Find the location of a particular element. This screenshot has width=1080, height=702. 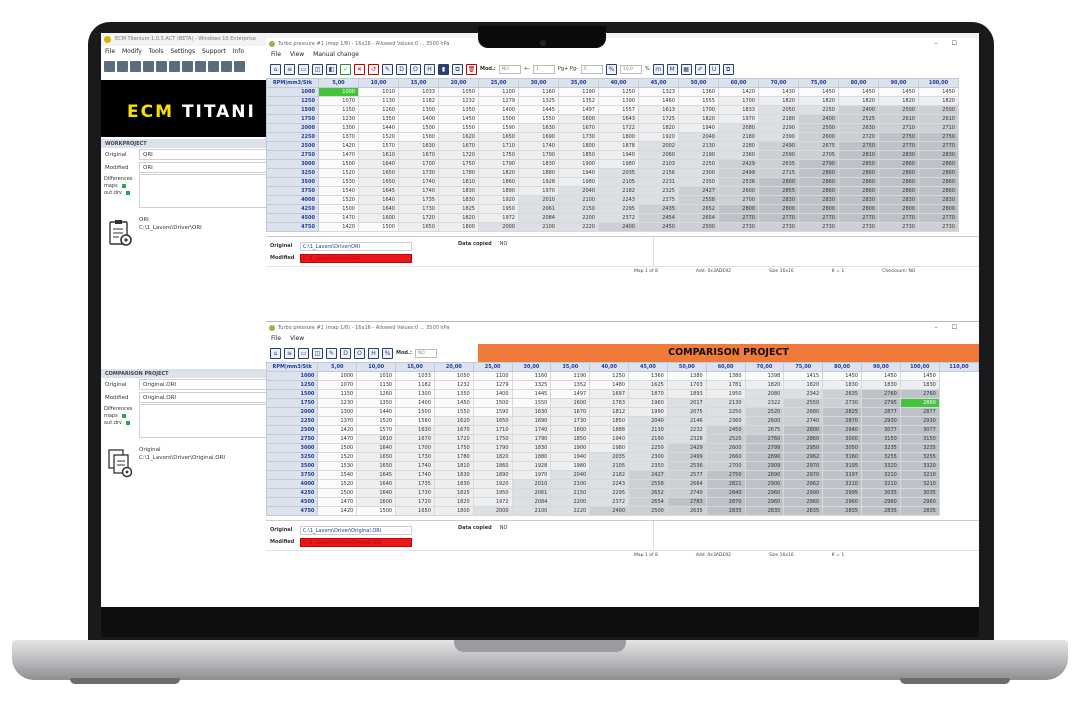

column-header: 20,00 is located at coordinates (453, 367).